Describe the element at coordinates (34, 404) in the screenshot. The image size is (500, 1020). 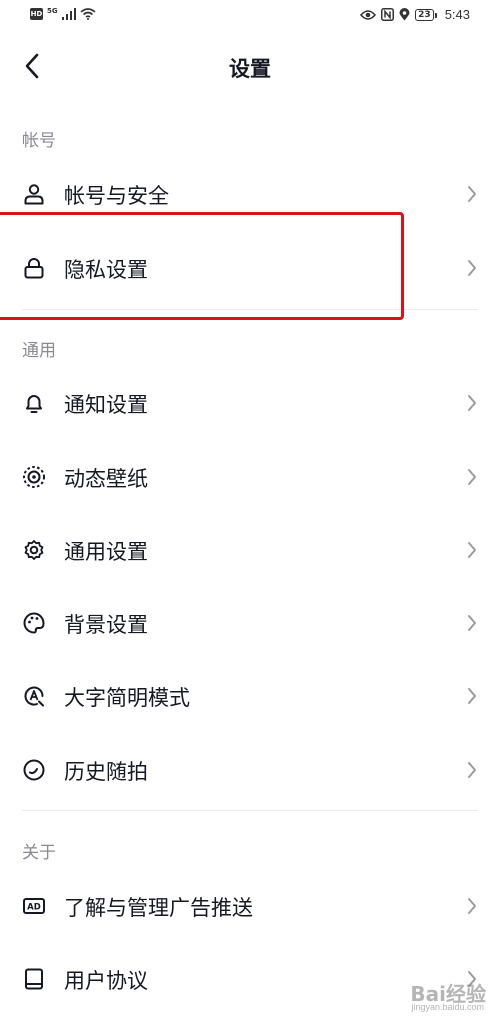
I see `bell-icon` at that location.